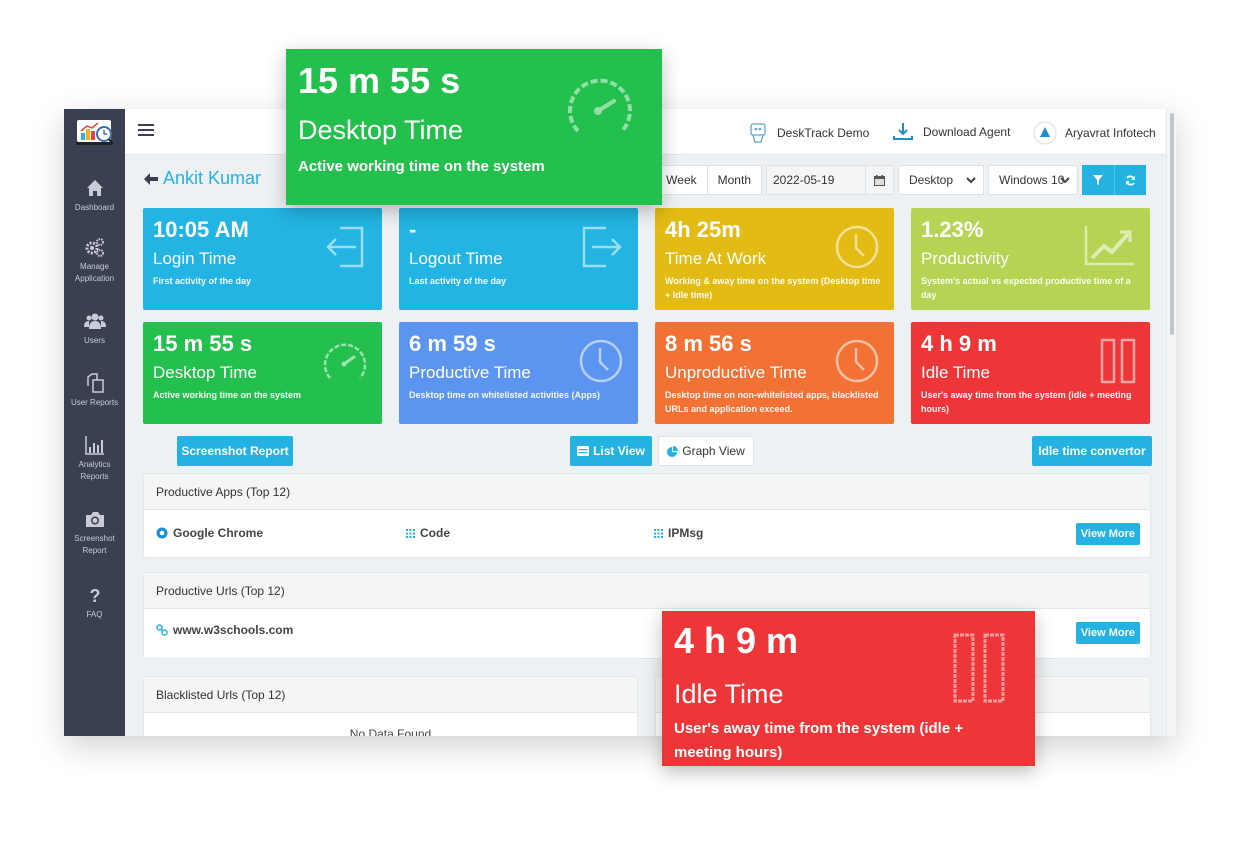  I want to click on idle-time-convertor-button: Idle time convertor, so click(1092, 451).